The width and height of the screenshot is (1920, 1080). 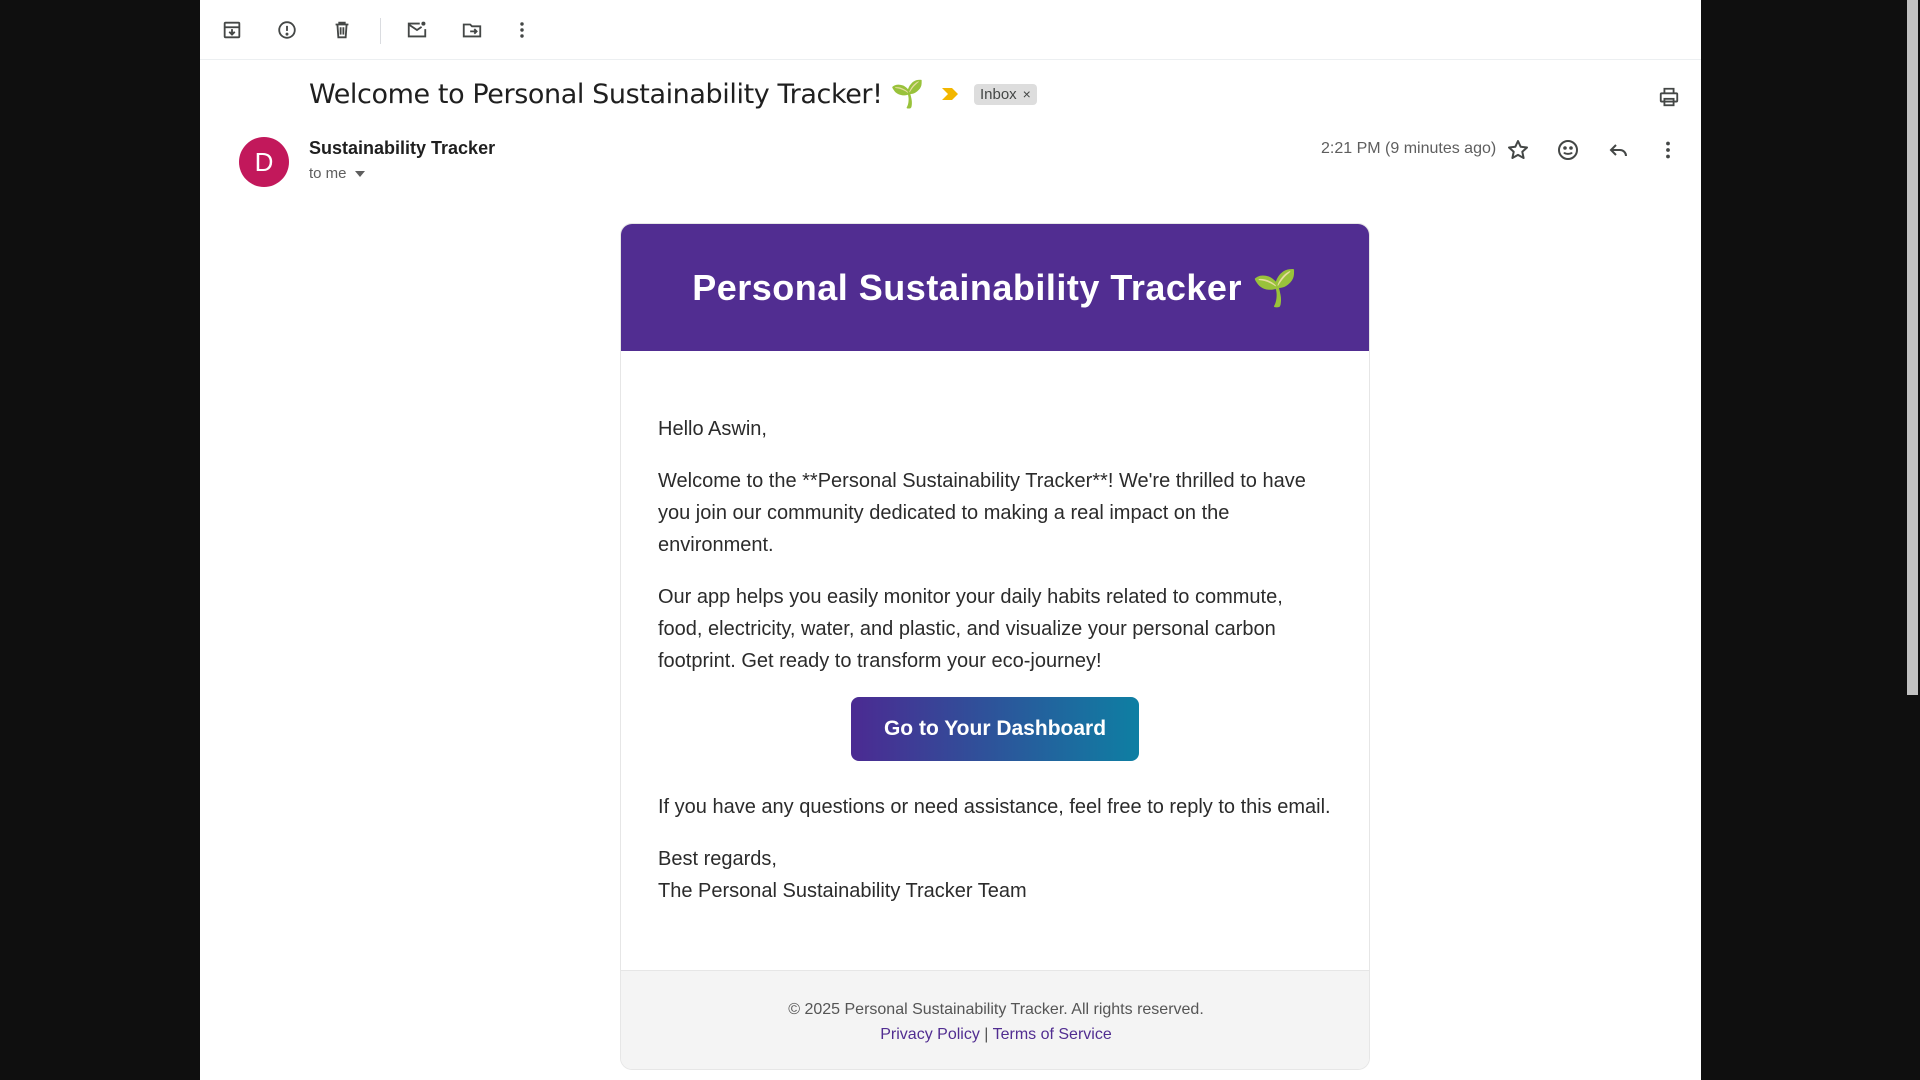 I want to click on banner-title: Personal Sustainability Tracker 🌱, so click(x=995, y=287).